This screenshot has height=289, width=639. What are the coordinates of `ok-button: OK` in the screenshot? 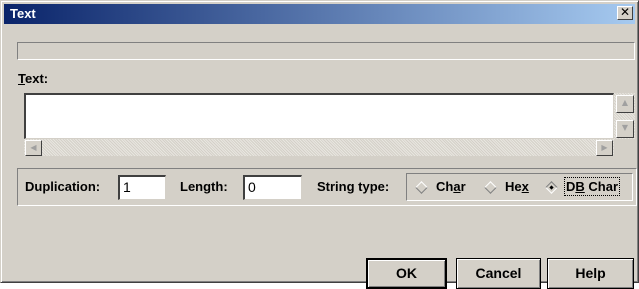 It's located at (406, 273).